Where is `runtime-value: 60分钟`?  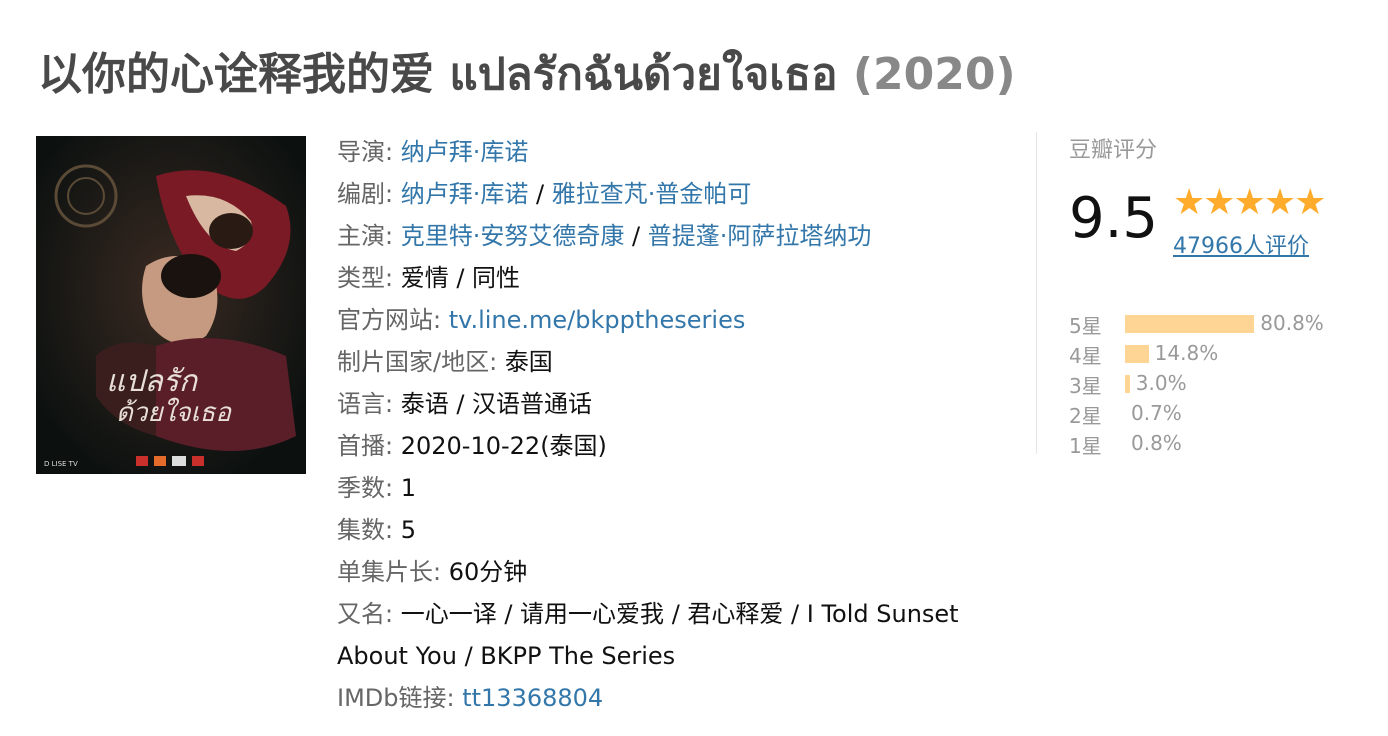 runtime-value: 60分钟 is located at coordinates (488, 572).